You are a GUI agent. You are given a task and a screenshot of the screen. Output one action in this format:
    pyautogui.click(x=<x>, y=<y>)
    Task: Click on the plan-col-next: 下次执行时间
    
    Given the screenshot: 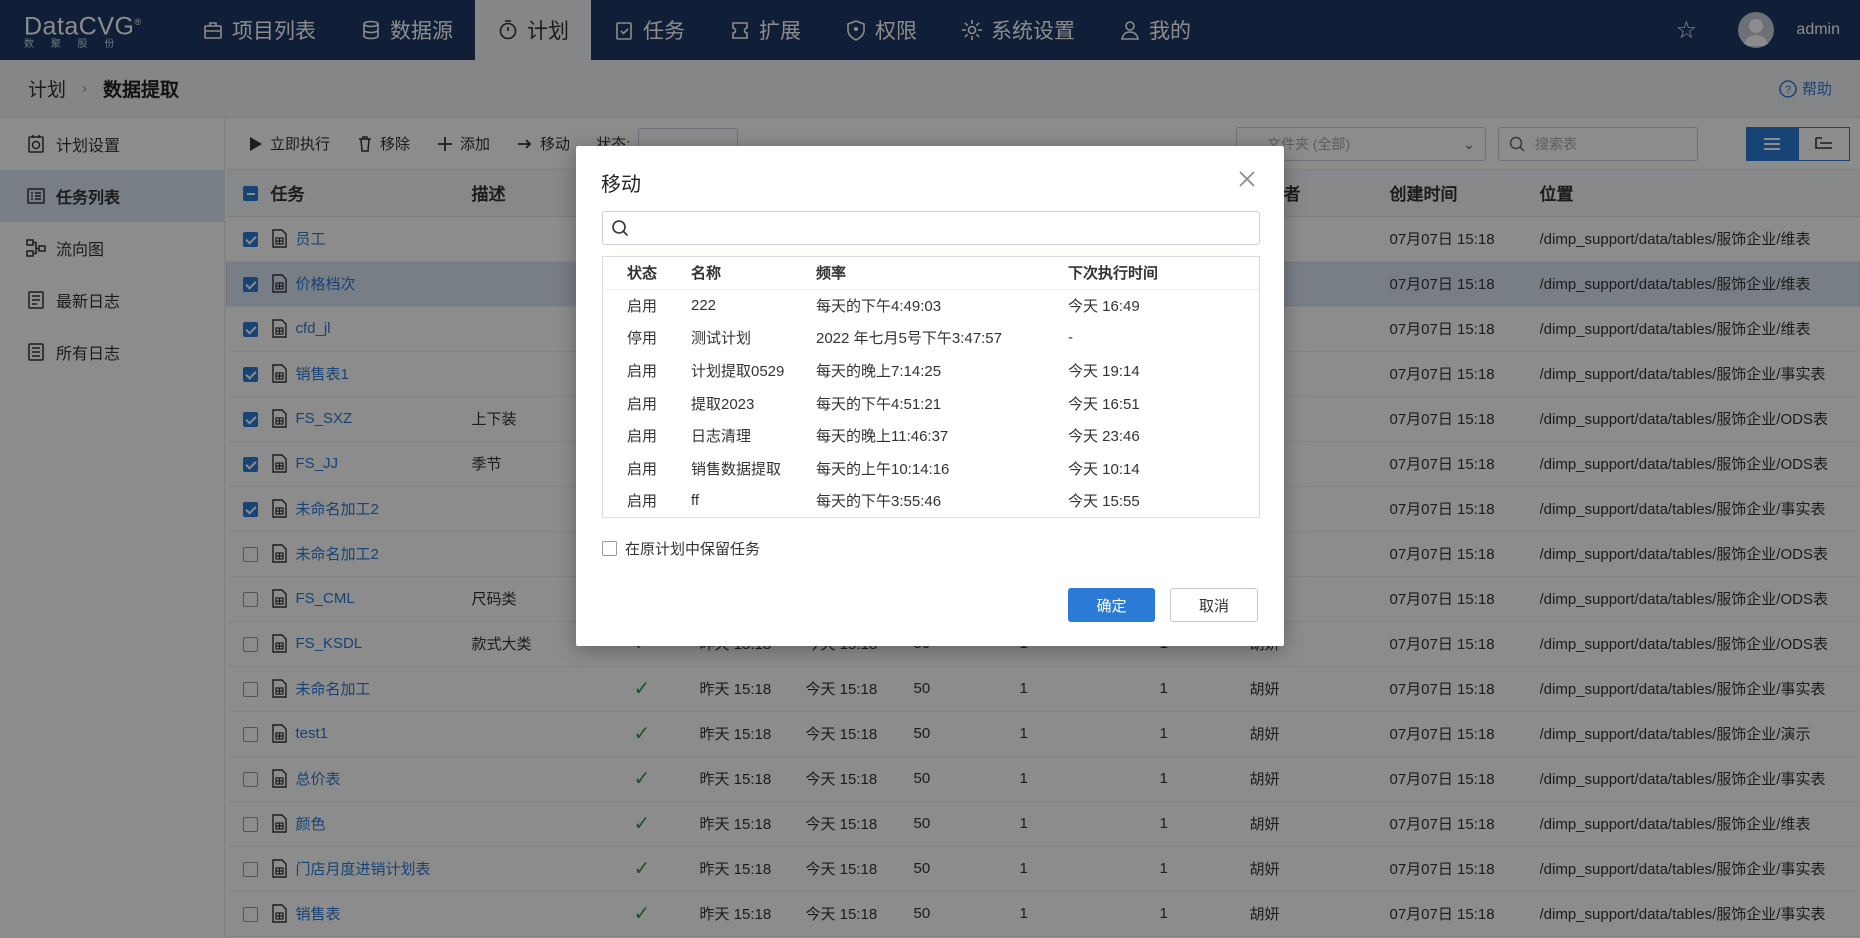 What is the action you would take?
    pyautogui.click(x=1163, y=273)
    